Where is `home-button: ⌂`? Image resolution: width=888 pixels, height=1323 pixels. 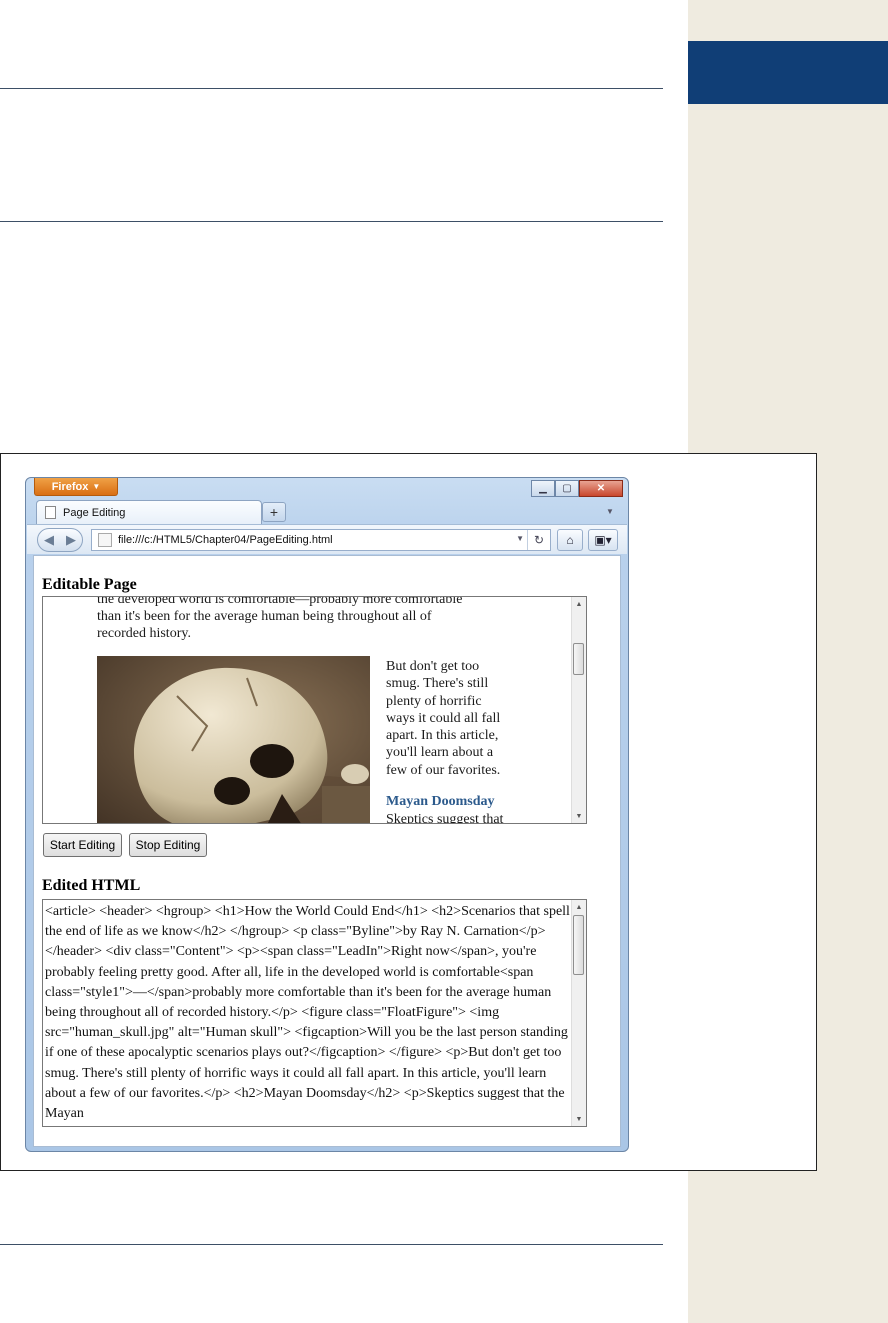 home-button: ⌂ is located at coordinates (570, 540).